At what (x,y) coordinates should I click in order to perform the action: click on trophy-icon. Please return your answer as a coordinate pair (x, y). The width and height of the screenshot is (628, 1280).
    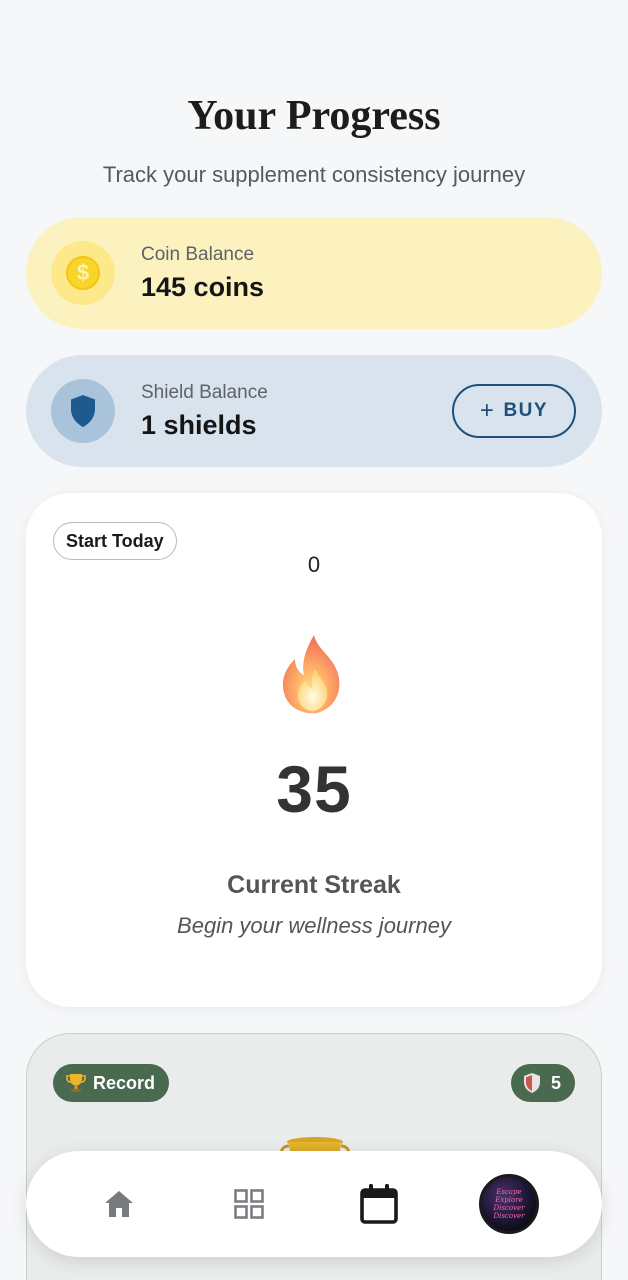
    Looking at the image, I should click on (76, 1083).